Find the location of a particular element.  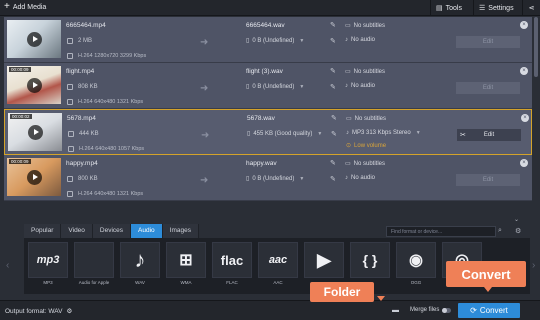

merge-files-toggle: Merge files is located at coordinates (431, 310).